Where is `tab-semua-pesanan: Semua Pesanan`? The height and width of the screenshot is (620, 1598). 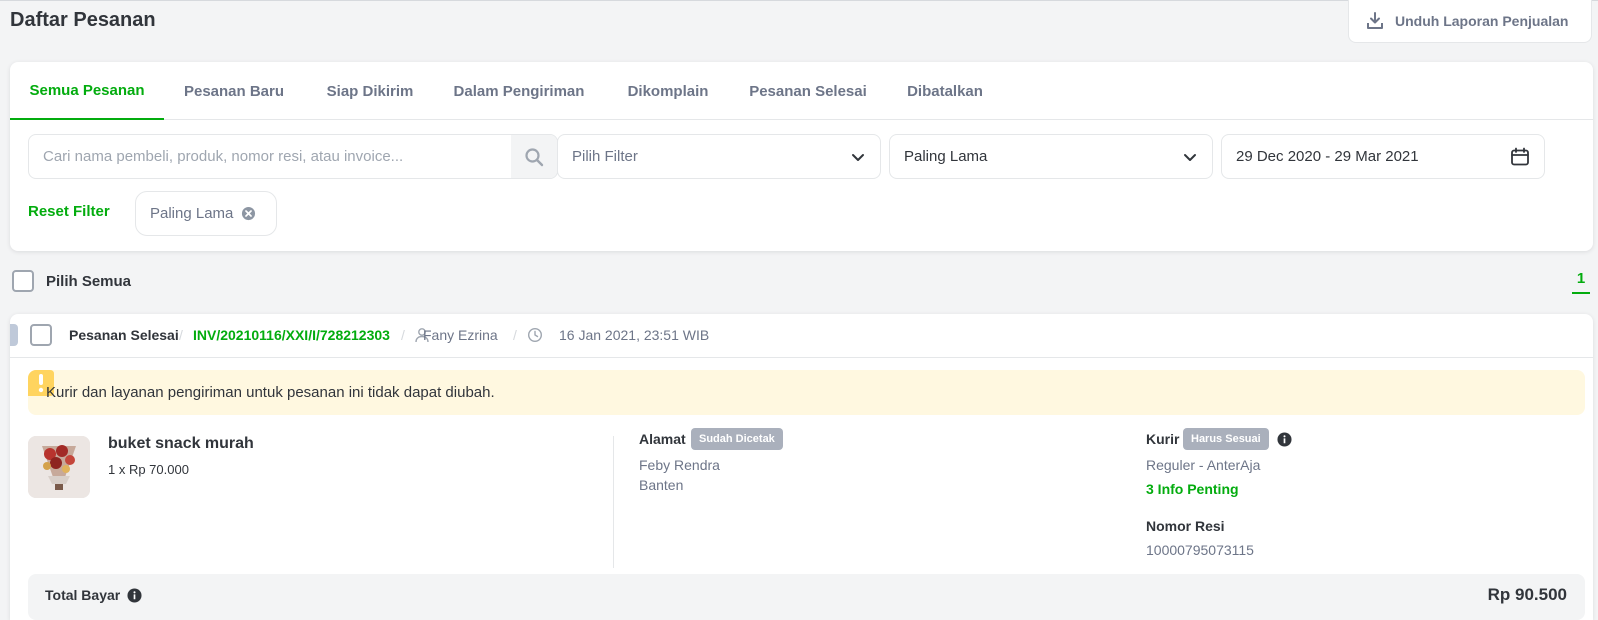 tab-semua-pesanan: Semua Pesanan is located at coordinates (87, 91).